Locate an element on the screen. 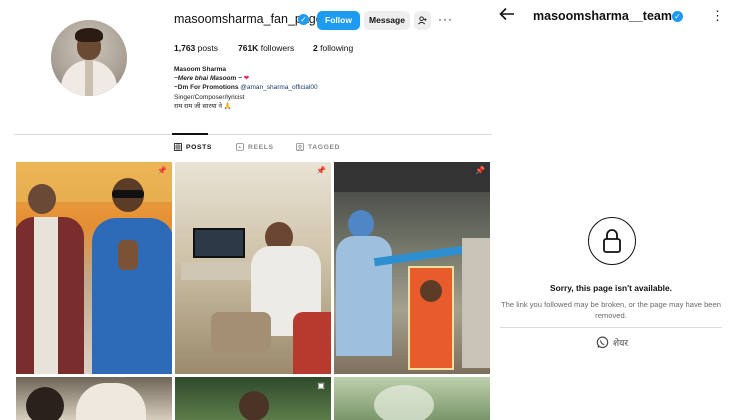  lock-circle is located at coordinates (612, 241).